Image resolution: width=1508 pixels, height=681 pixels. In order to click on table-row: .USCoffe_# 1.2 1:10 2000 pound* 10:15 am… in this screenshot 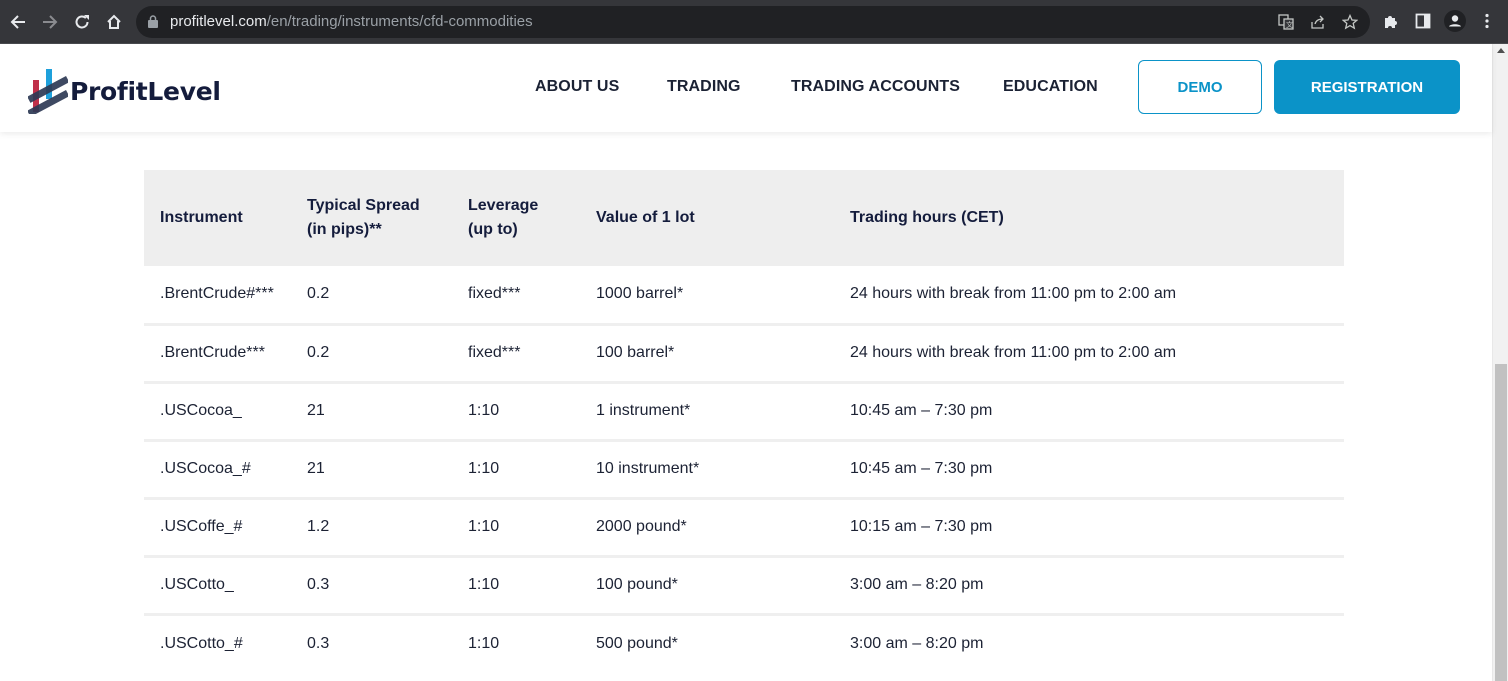, I will do `click(744, 527)`.